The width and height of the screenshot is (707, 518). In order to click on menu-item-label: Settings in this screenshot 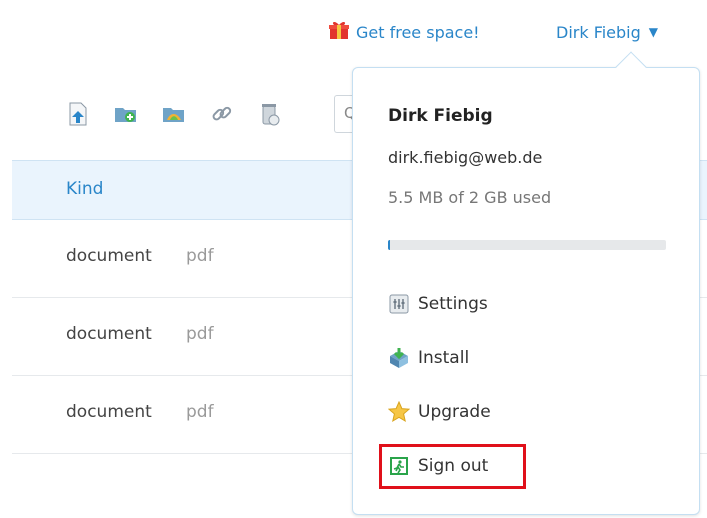, I will do `click(453, 304)`.